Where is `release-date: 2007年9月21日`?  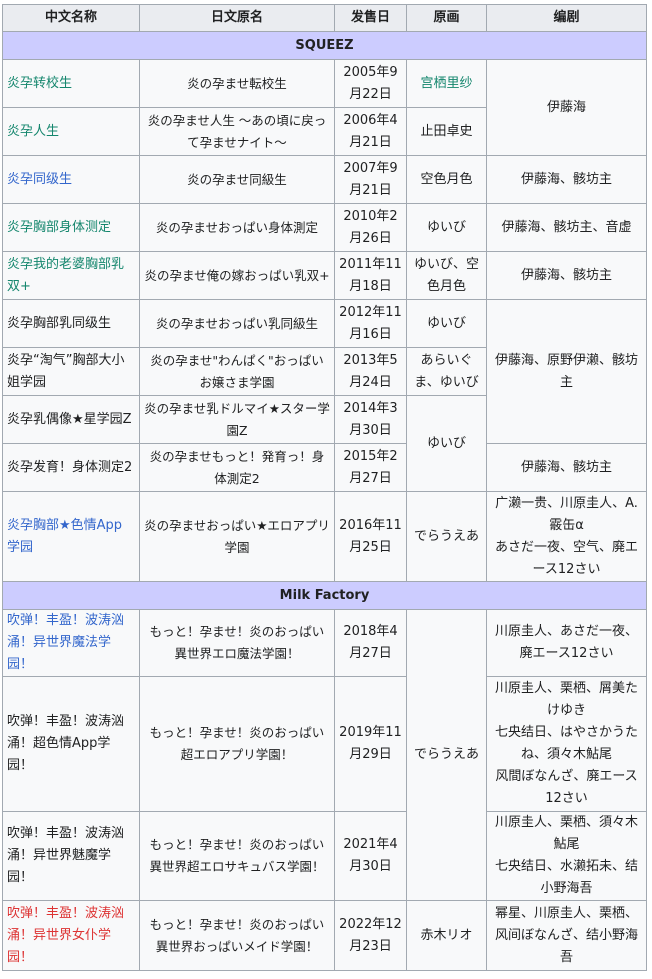
release-date: 2007年9月21日 is located at coordinates (370, 179).